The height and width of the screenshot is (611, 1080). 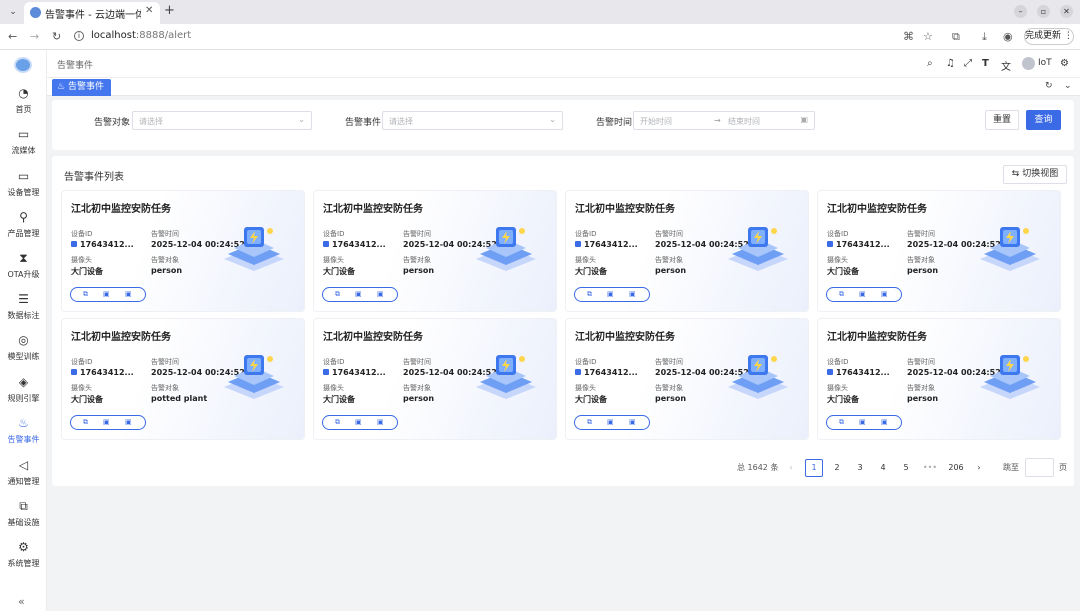 What do you see at coordinates (968, 63) in the screenshot?
I see `fullscreen-icon: ⤢` at bounding box center [968, 63].